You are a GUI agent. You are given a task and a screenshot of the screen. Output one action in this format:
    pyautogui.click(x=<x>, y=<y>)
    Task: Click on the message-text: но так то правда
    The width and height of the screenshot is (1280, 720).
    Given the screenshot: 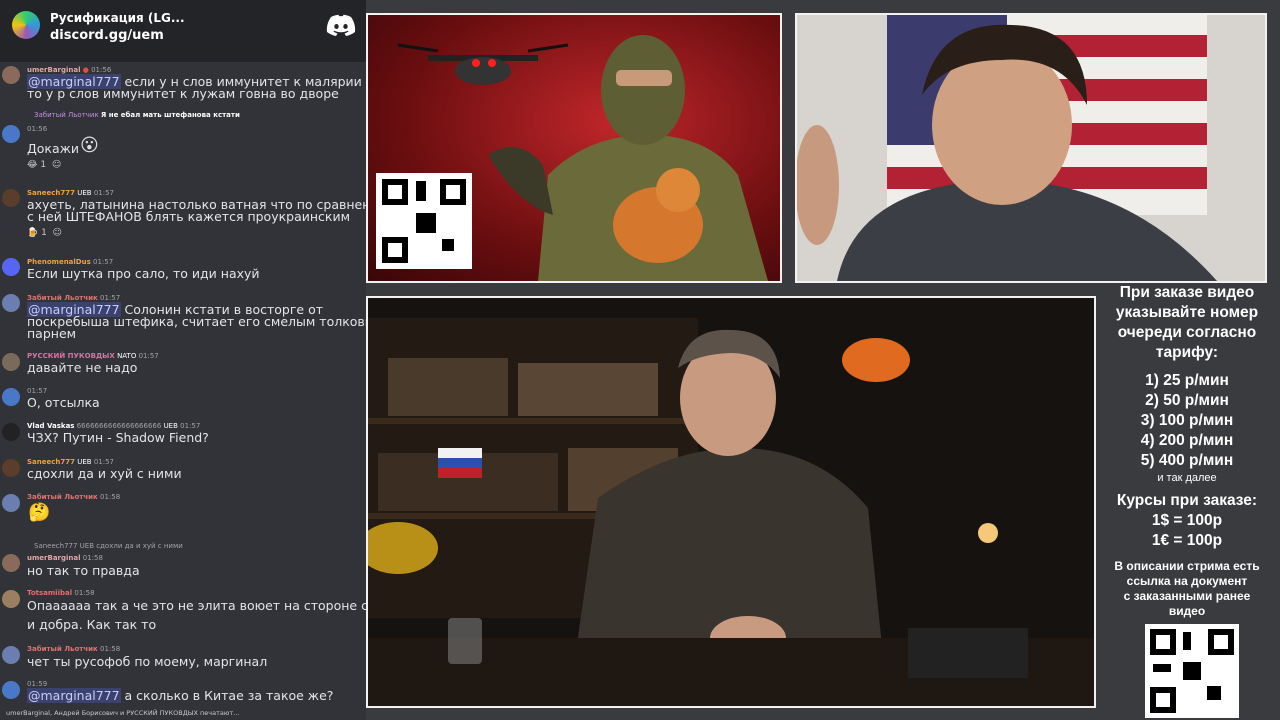 What is the action you would take?
    pyautogui.click(x=83, y=570)
    